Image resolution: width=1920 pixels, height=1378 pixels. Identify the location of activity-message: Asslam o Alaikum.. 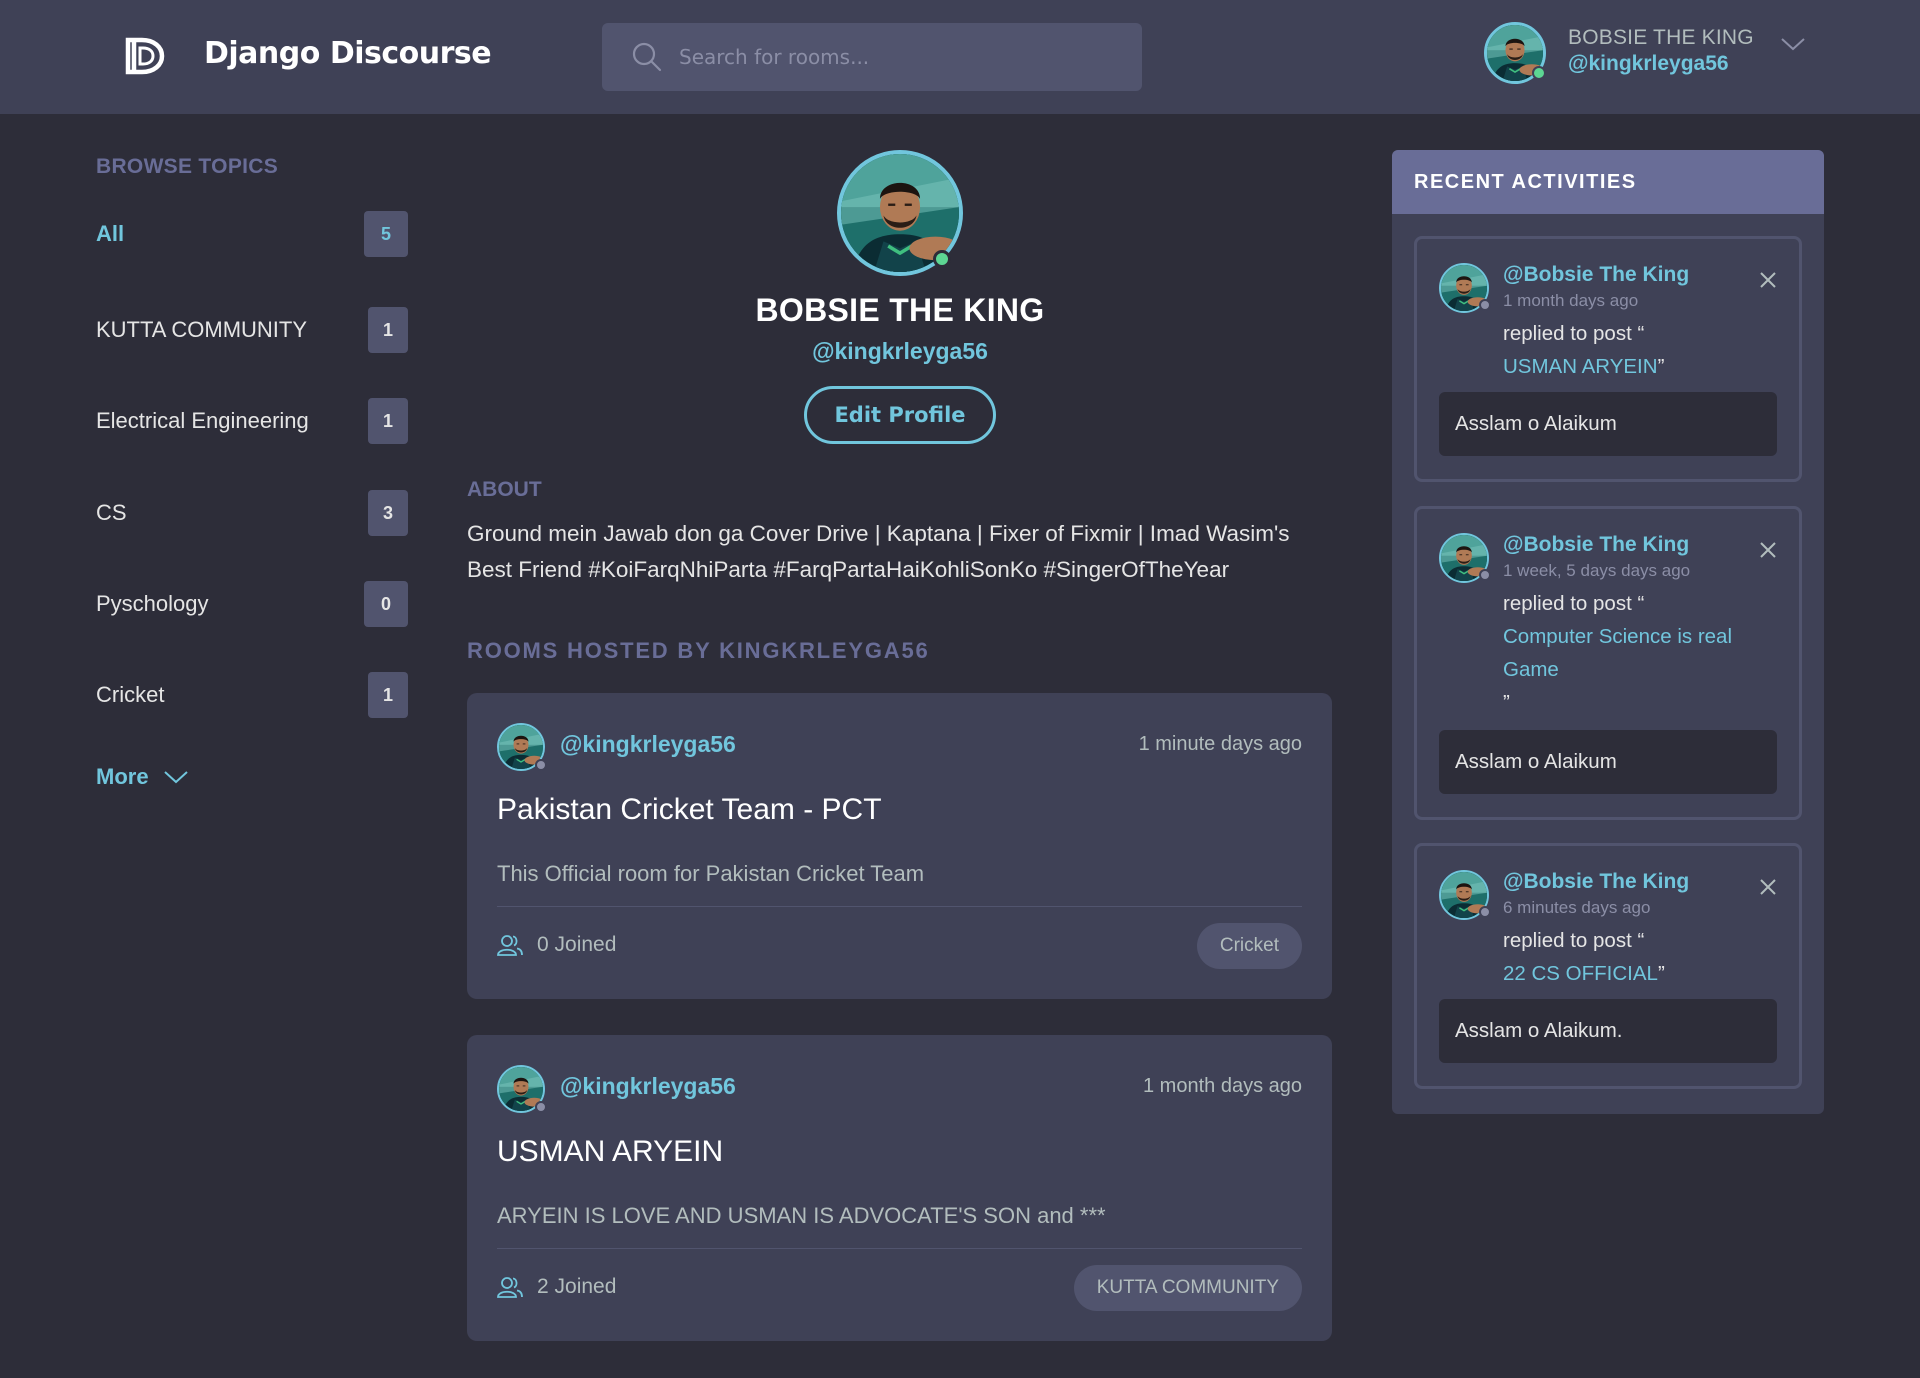
(1608, 1031).